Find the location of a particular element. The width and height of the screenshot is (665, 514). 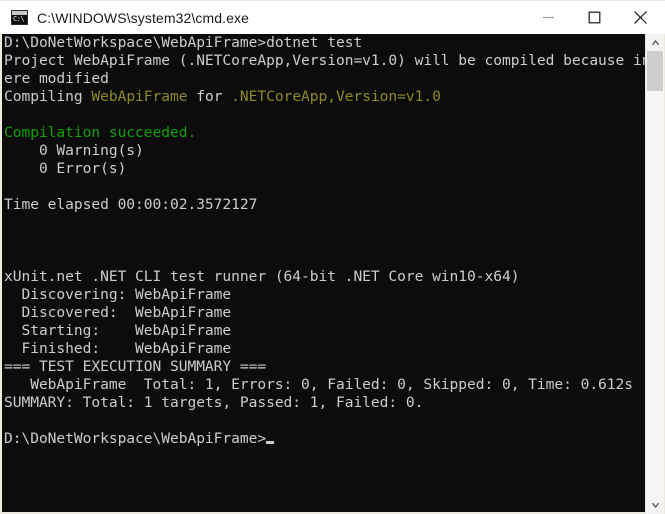

line-summary-header: === TEST EXECUTION SUMMARY === is located at coordinates (324, 367).